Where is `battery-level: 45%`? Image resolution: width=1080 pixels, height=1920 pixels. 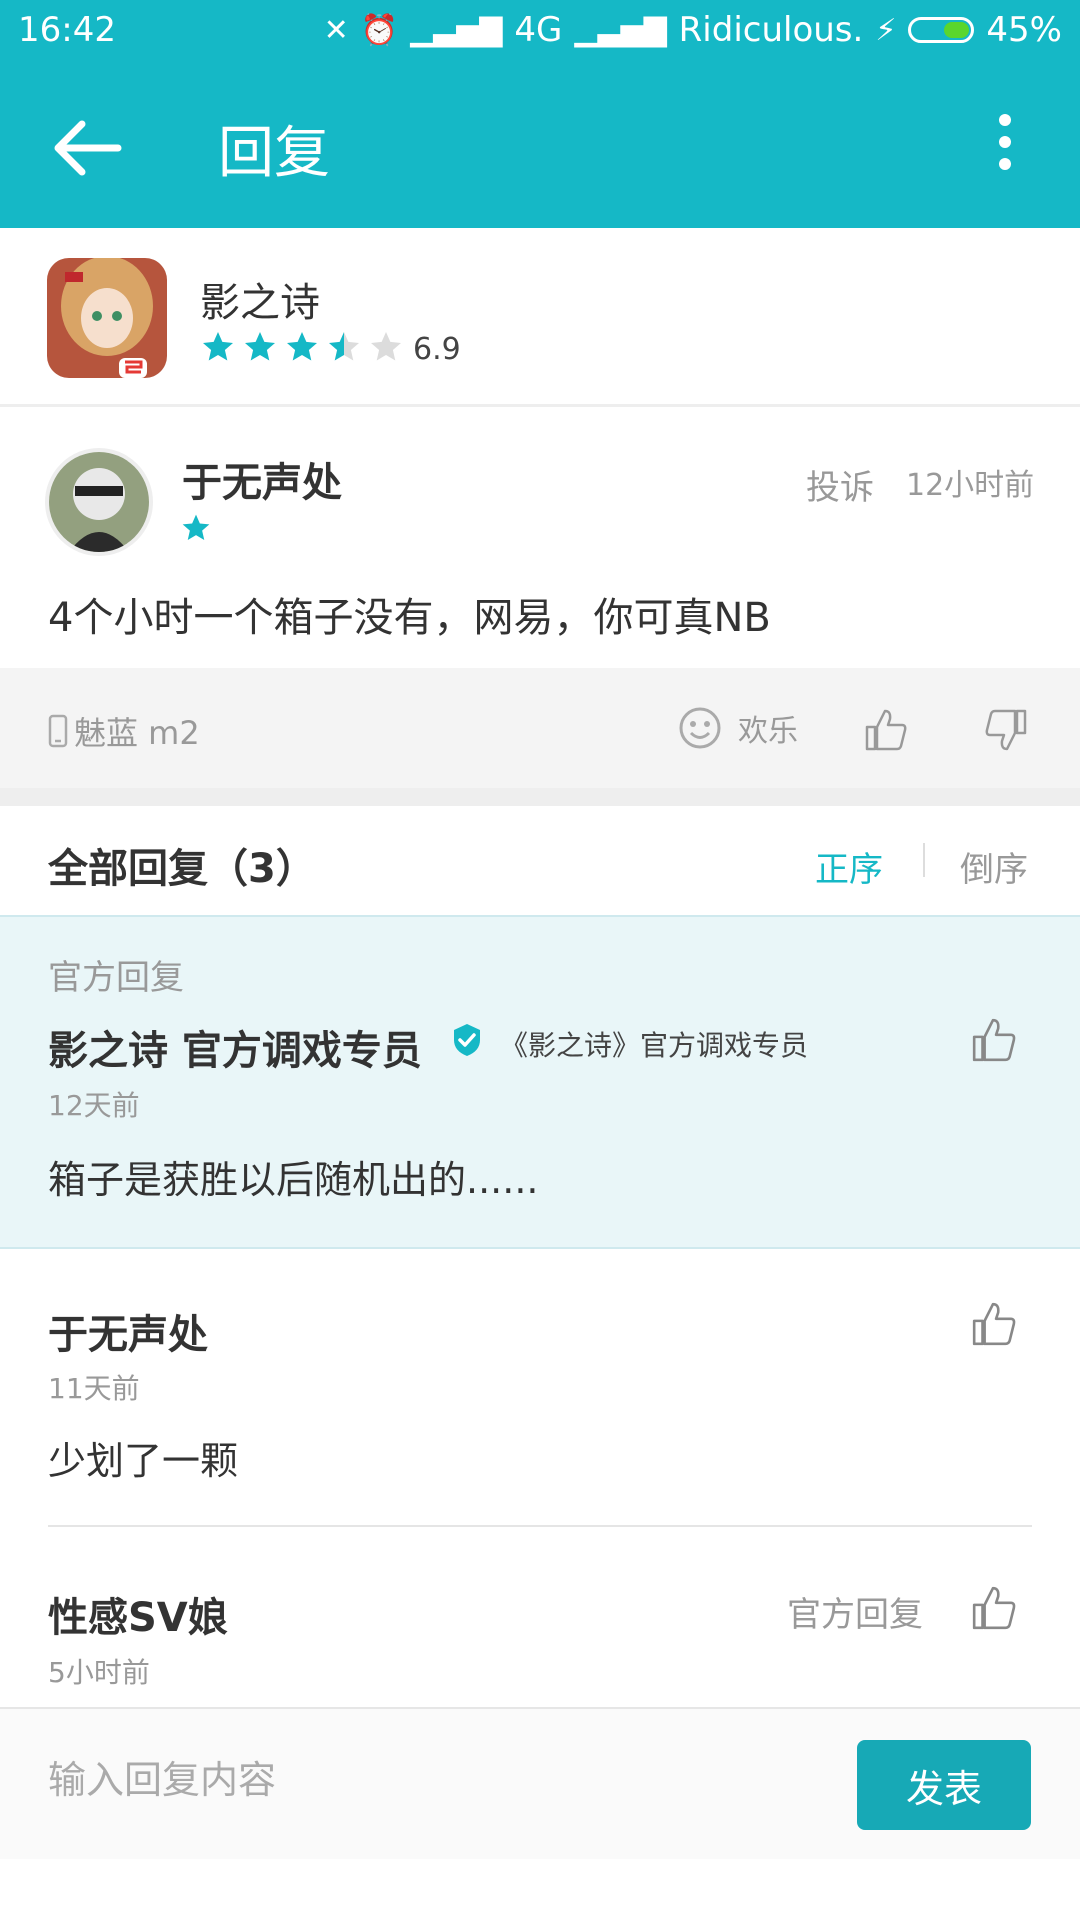
battery-level: 45% is located at coordinates (1024, 30).